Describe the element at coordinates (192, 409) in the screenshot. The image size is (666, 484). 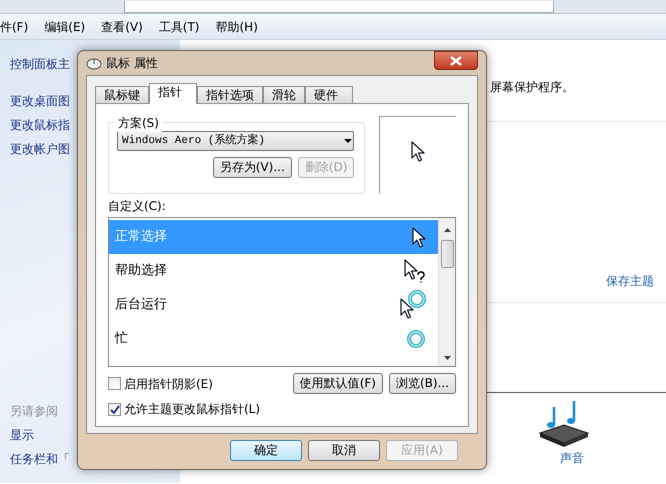
I see `checkbox-label: 允许主题更改鼠标指针(L)` at that location.